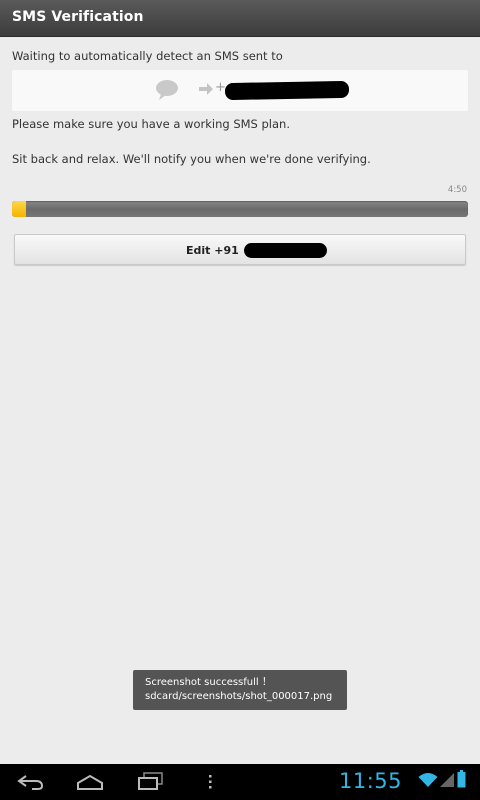 The width and height of the screenshot is (480, 800). I want to click on wifi-icon, so click(428, 780).